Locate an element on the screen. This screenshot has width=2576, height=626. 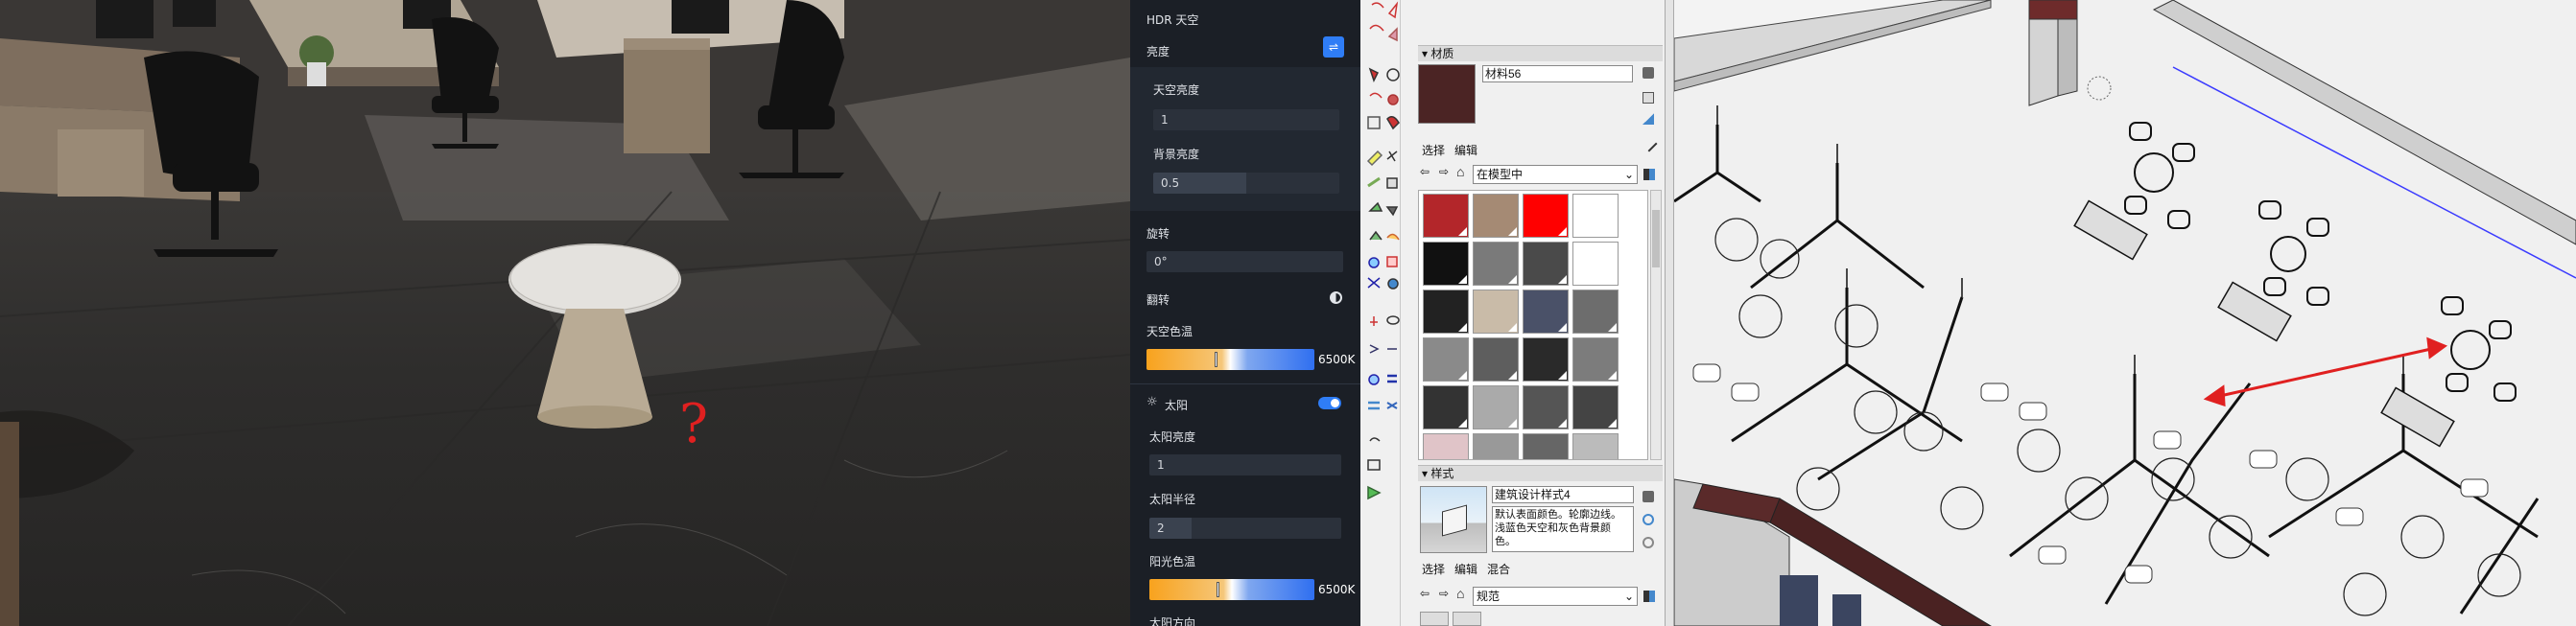
sliders-icon: ⇌ is located at coordinates (1333, 47).